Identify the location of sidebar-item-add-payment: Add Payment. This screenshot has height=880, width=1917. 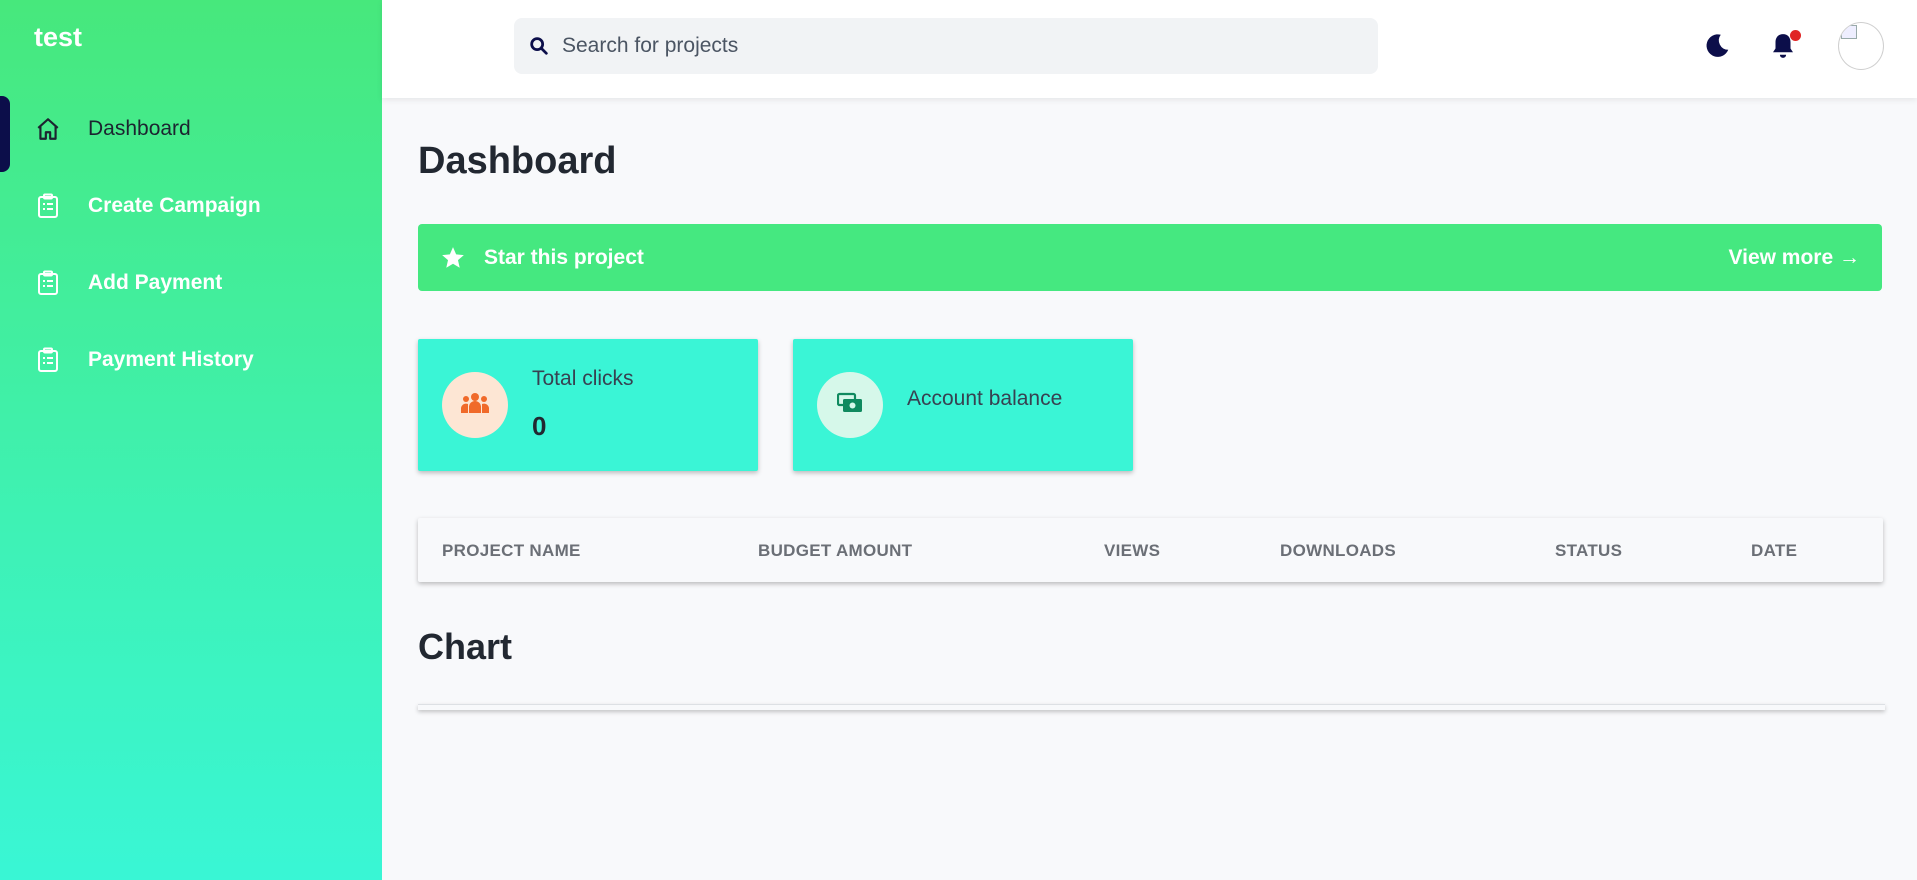
(191, 282).